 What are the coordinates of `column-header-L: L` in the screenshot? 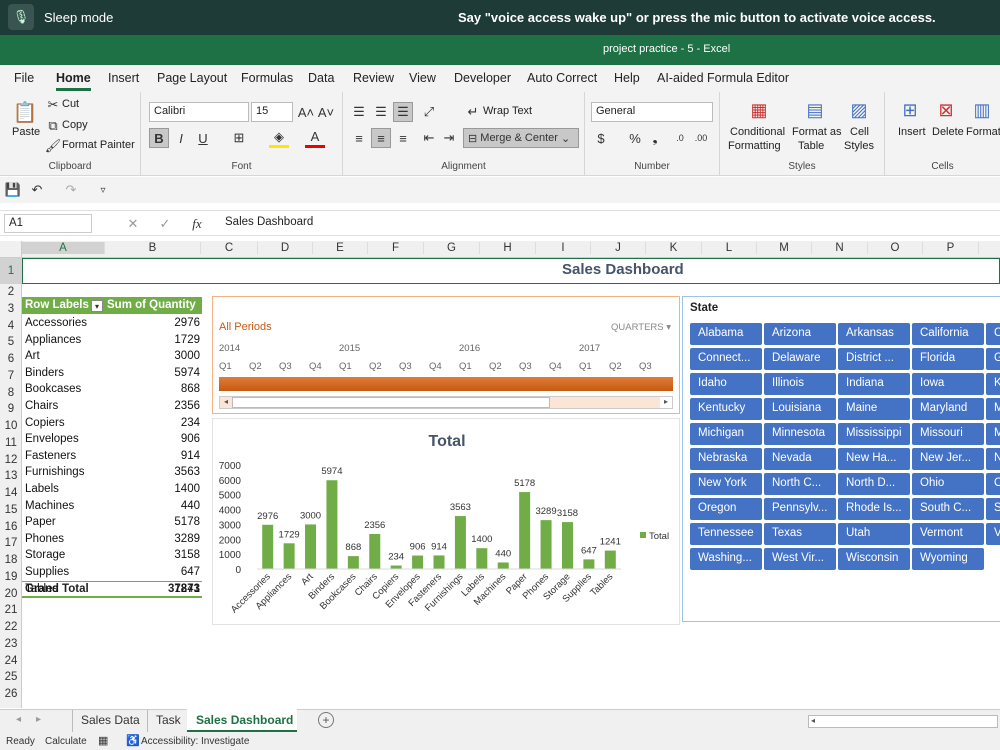 It's located at (729, 248).